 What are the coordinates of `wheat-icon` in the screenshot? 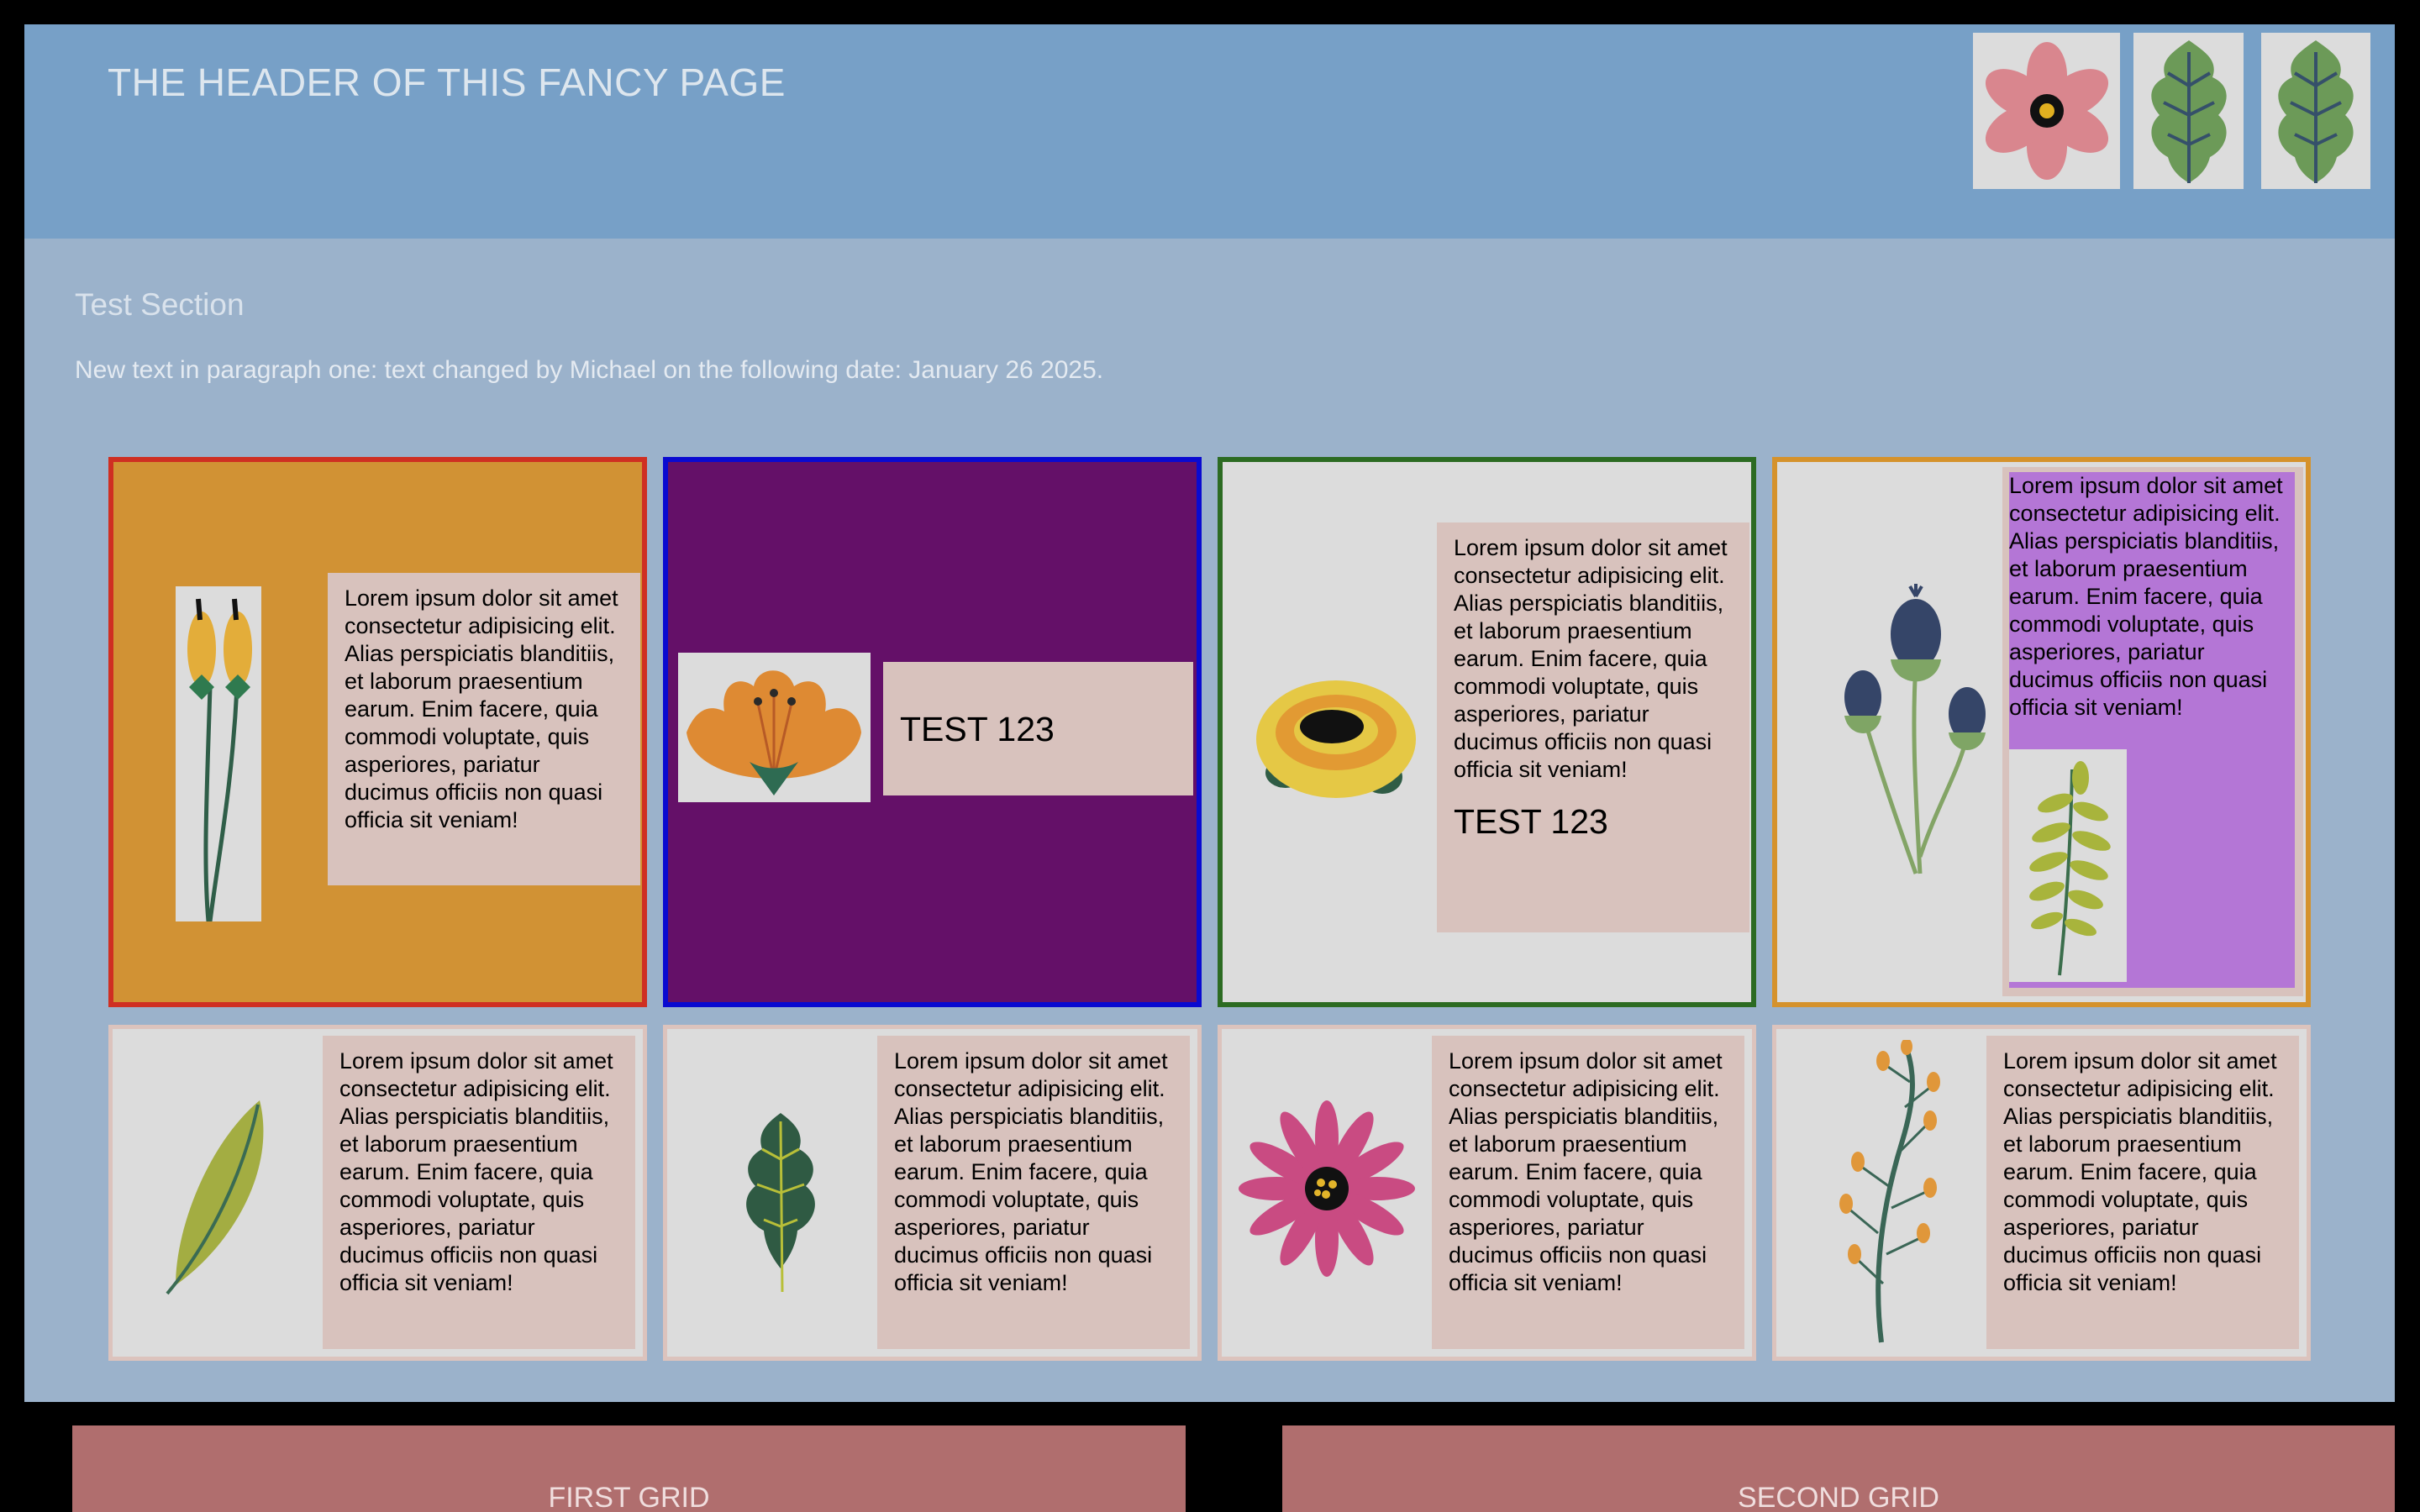 It's located at (219, 759).